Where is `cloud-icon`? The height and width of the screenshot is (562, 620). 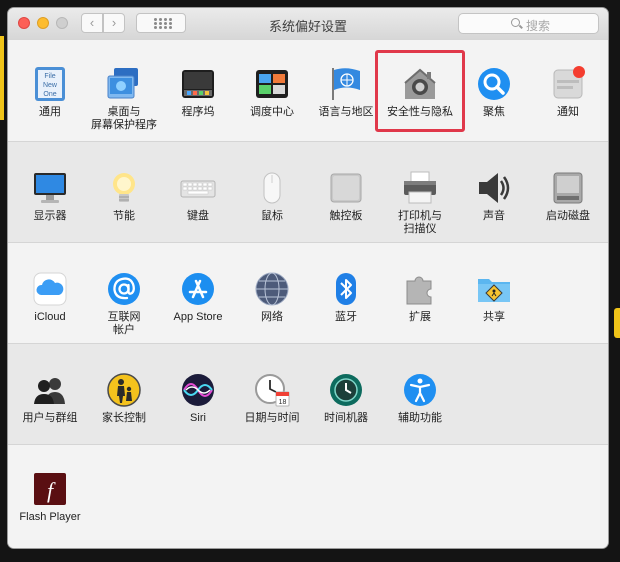 cloud-icon is located at coordinates (50, 289).